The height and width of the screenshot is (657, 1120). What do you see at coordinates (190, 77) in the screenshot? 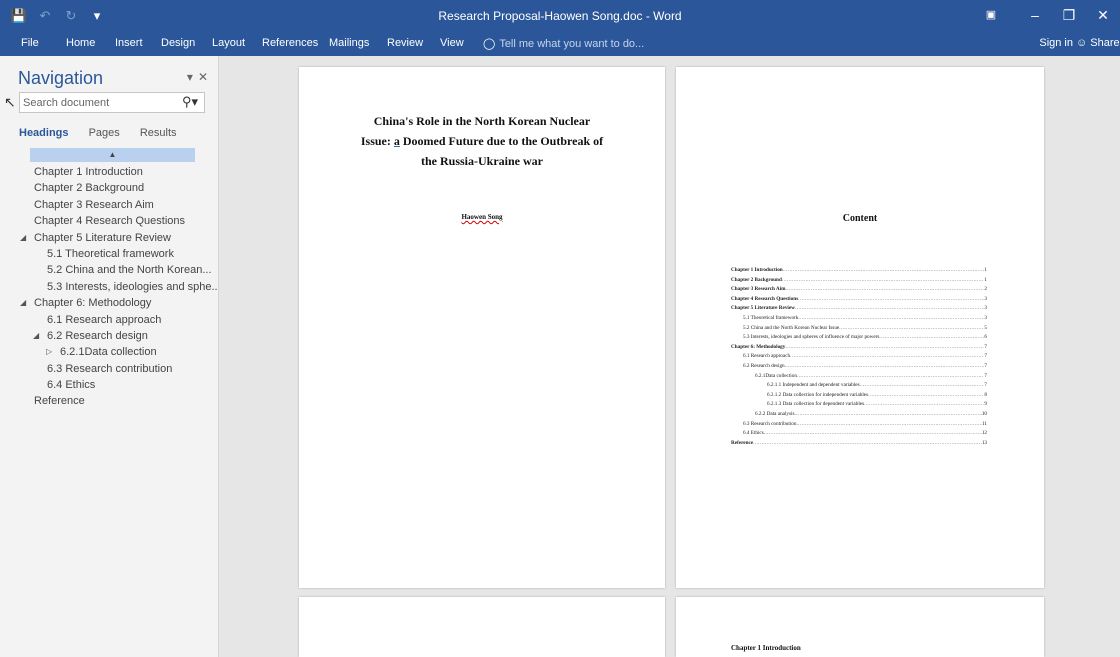
I see `pane-options-icon: ▾` at bounding box center [190, 77].